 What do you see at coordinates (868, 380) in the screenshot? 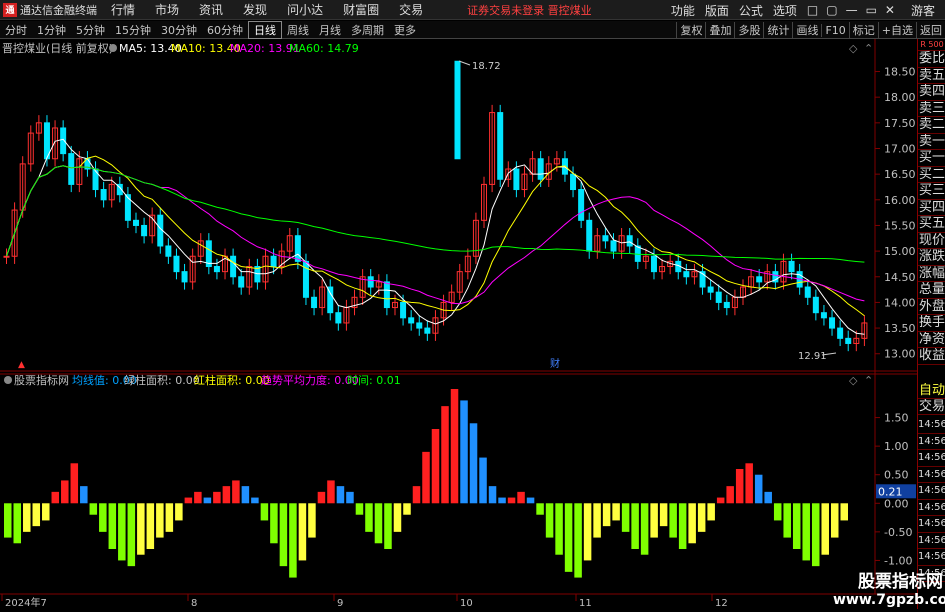
I see `ind-collapse-icon: ⌃` at bounding box center [868, 380].